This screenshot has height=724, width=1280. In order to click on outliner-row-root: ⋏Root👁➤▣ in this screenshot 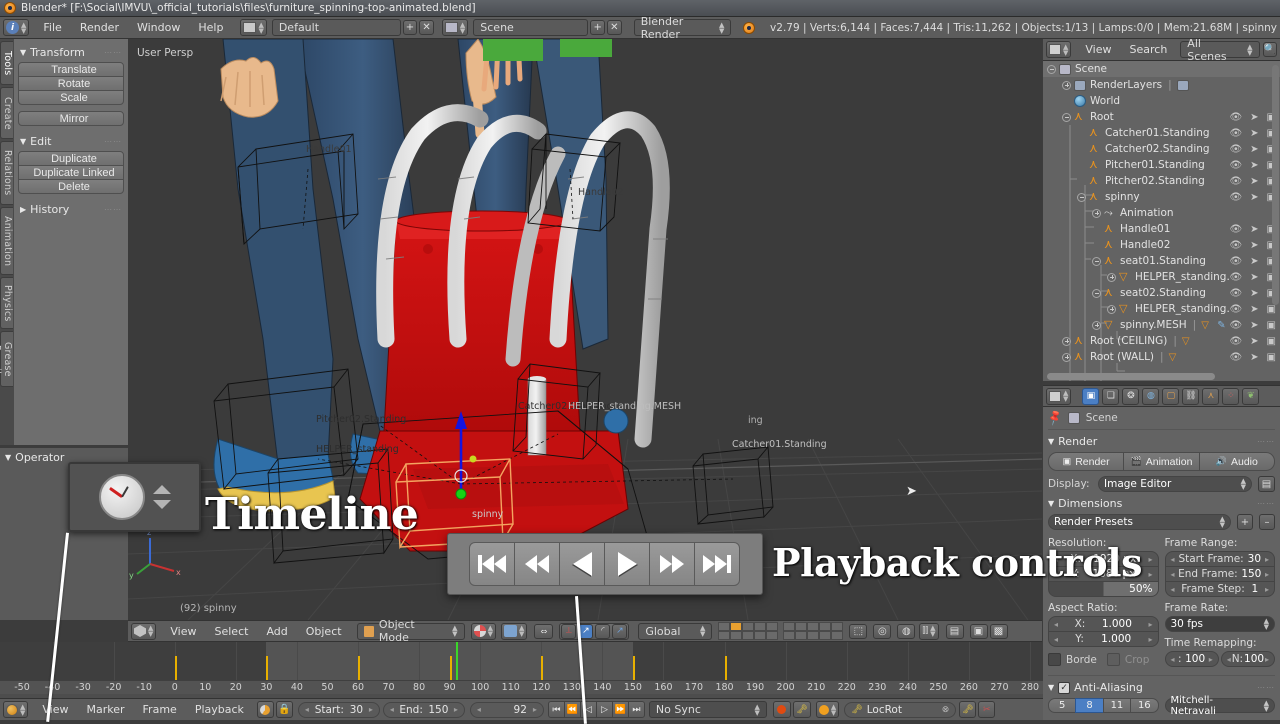, I will do `click(1161, 117)`.